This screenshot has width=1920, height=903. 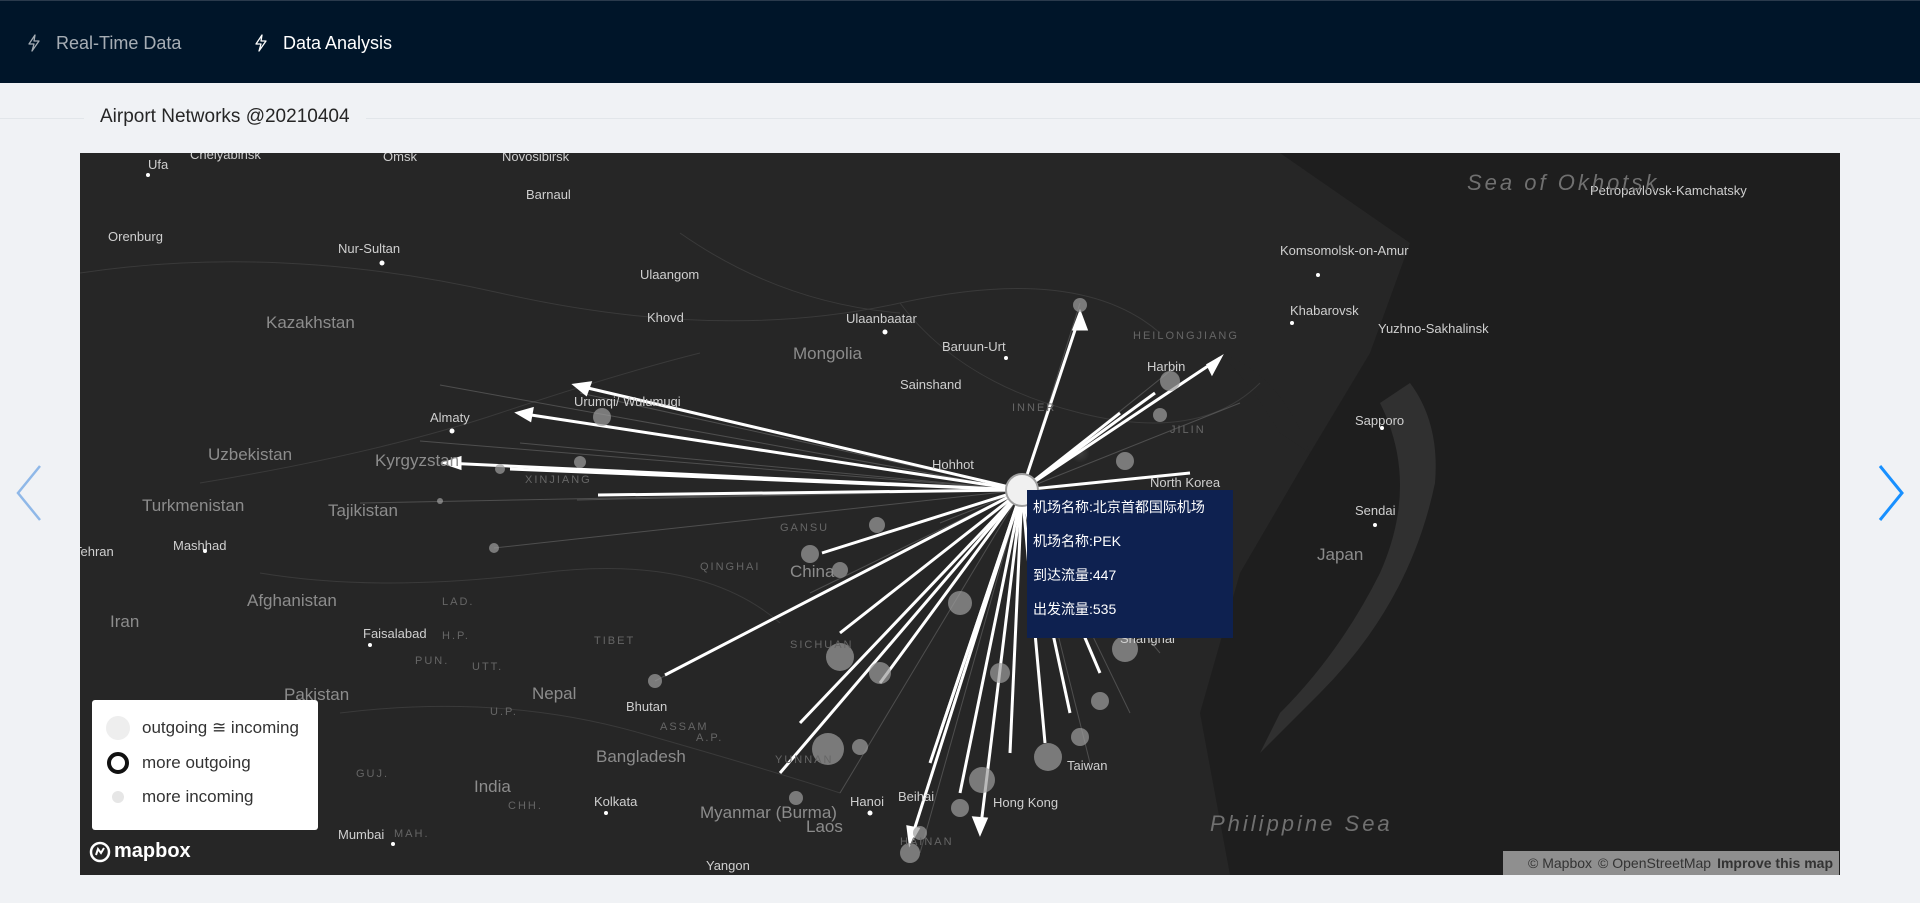 I want to click on map-label: Tajikistan, so click(x=363, y=510).